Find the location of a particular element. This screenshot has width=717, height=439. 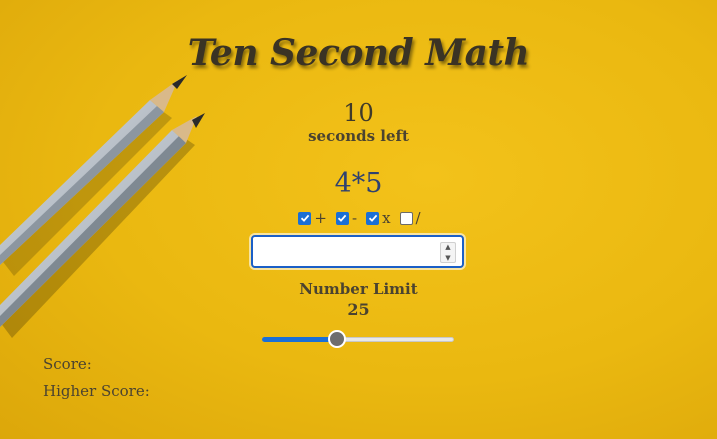

plus-label: + is located at coordinates (320, 218).